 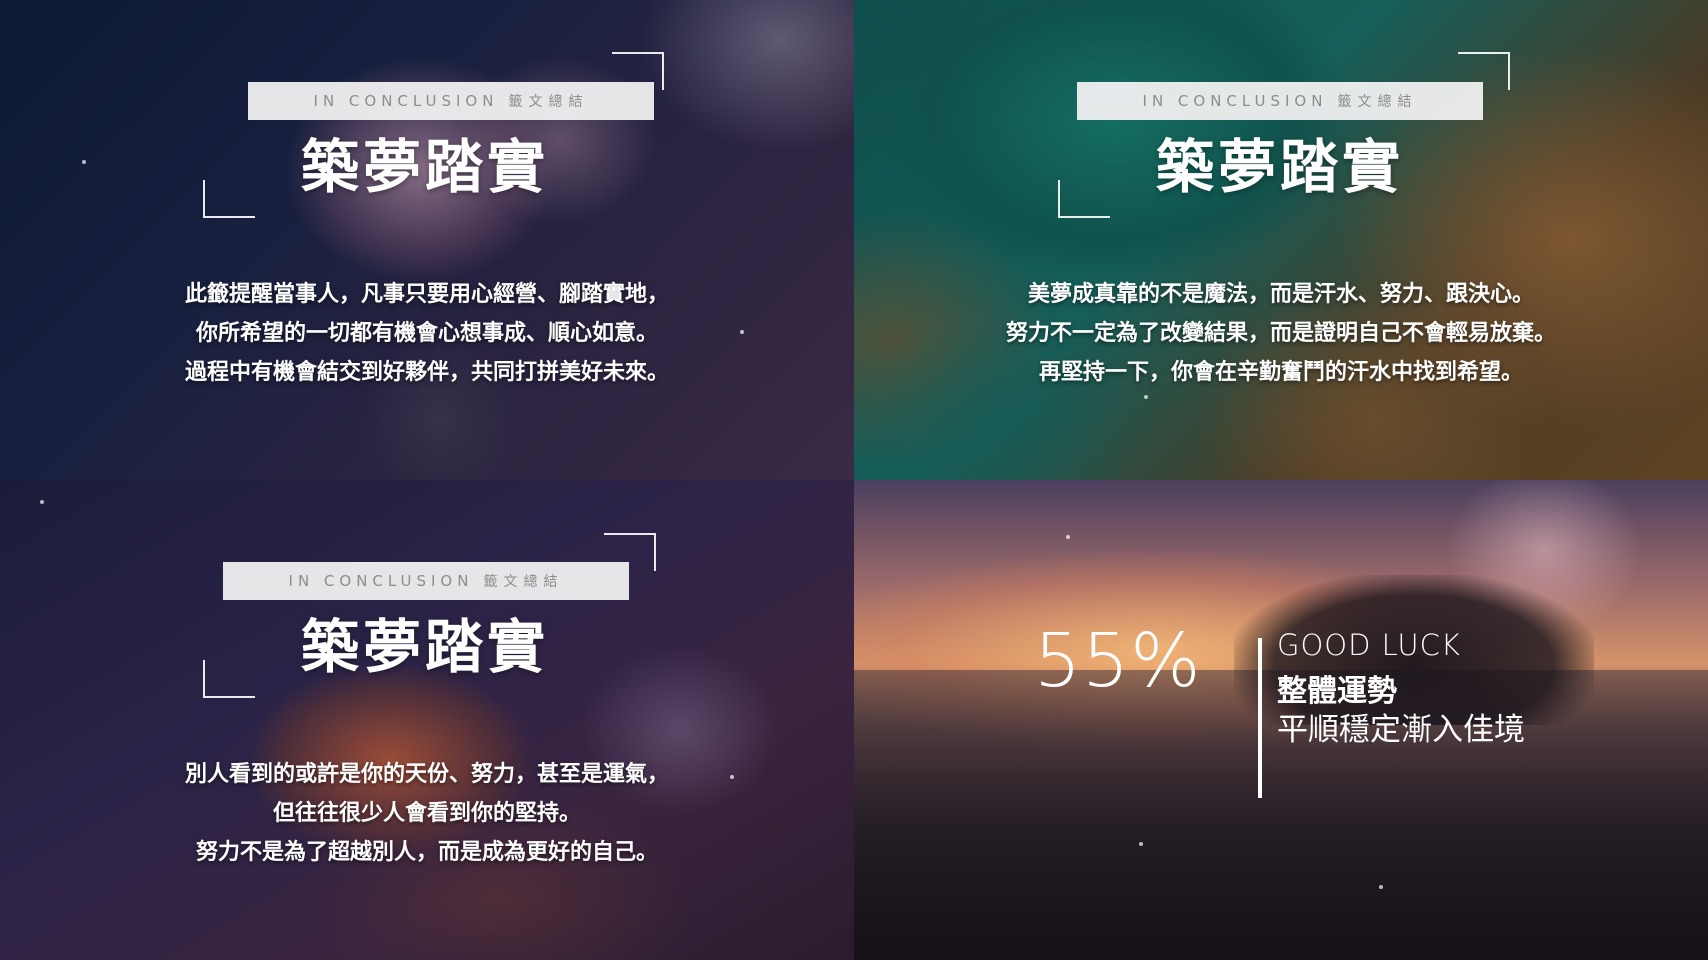 What do you see at coordinates (426, 294) in the screenshot?
I see `body-line: 此籤提醒當事人，凡事只要用心經營、腳踏實地，` at bounding box center [426, 294].